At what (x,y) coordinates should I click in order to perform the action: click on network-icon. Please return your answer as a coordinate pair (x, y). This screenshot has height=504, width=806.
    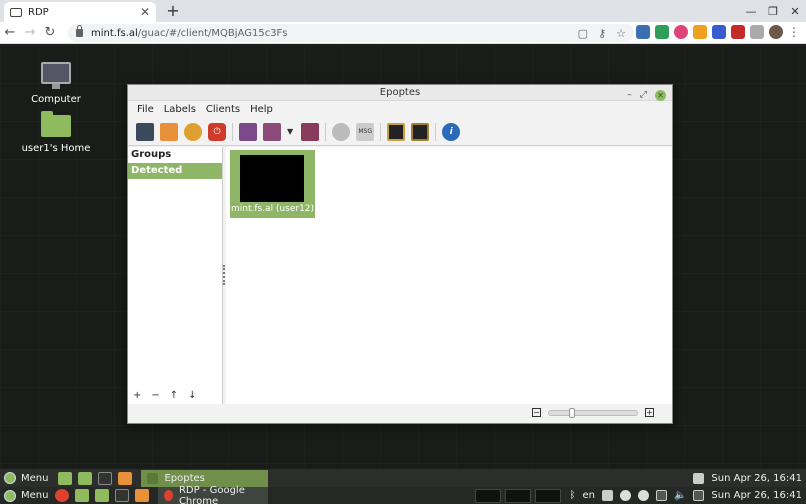
    Looking at the image, I should click on (643, 495).